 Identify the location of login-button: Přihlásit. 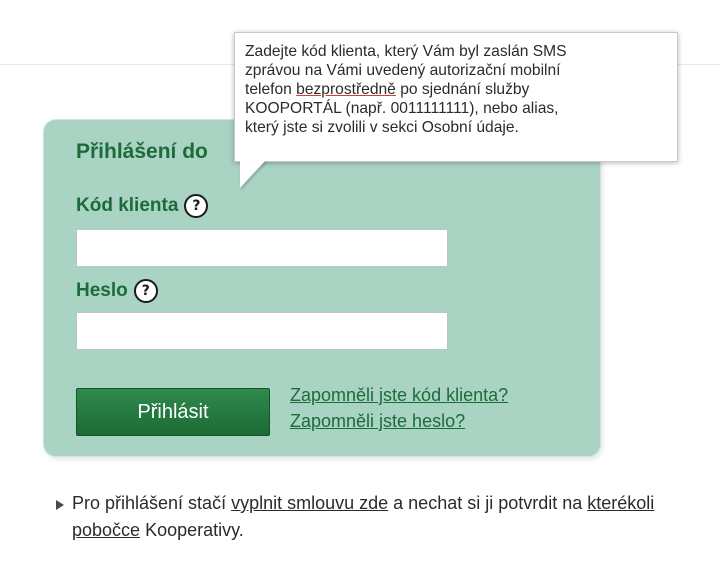
(173, 412).